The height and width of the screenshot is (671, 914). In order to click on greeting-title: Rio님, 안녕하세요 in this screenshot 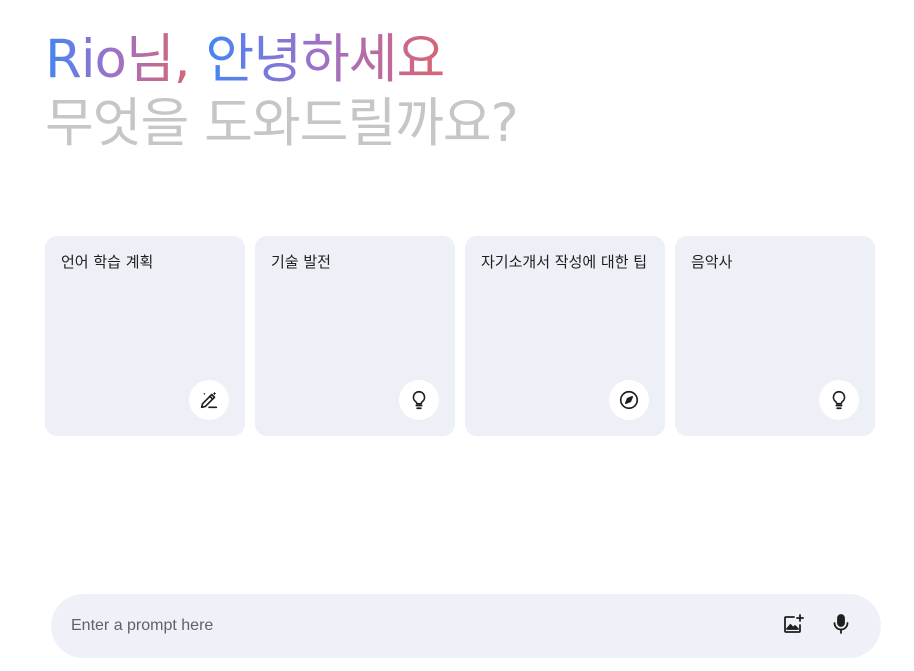, I will do `click(281, 60)`.